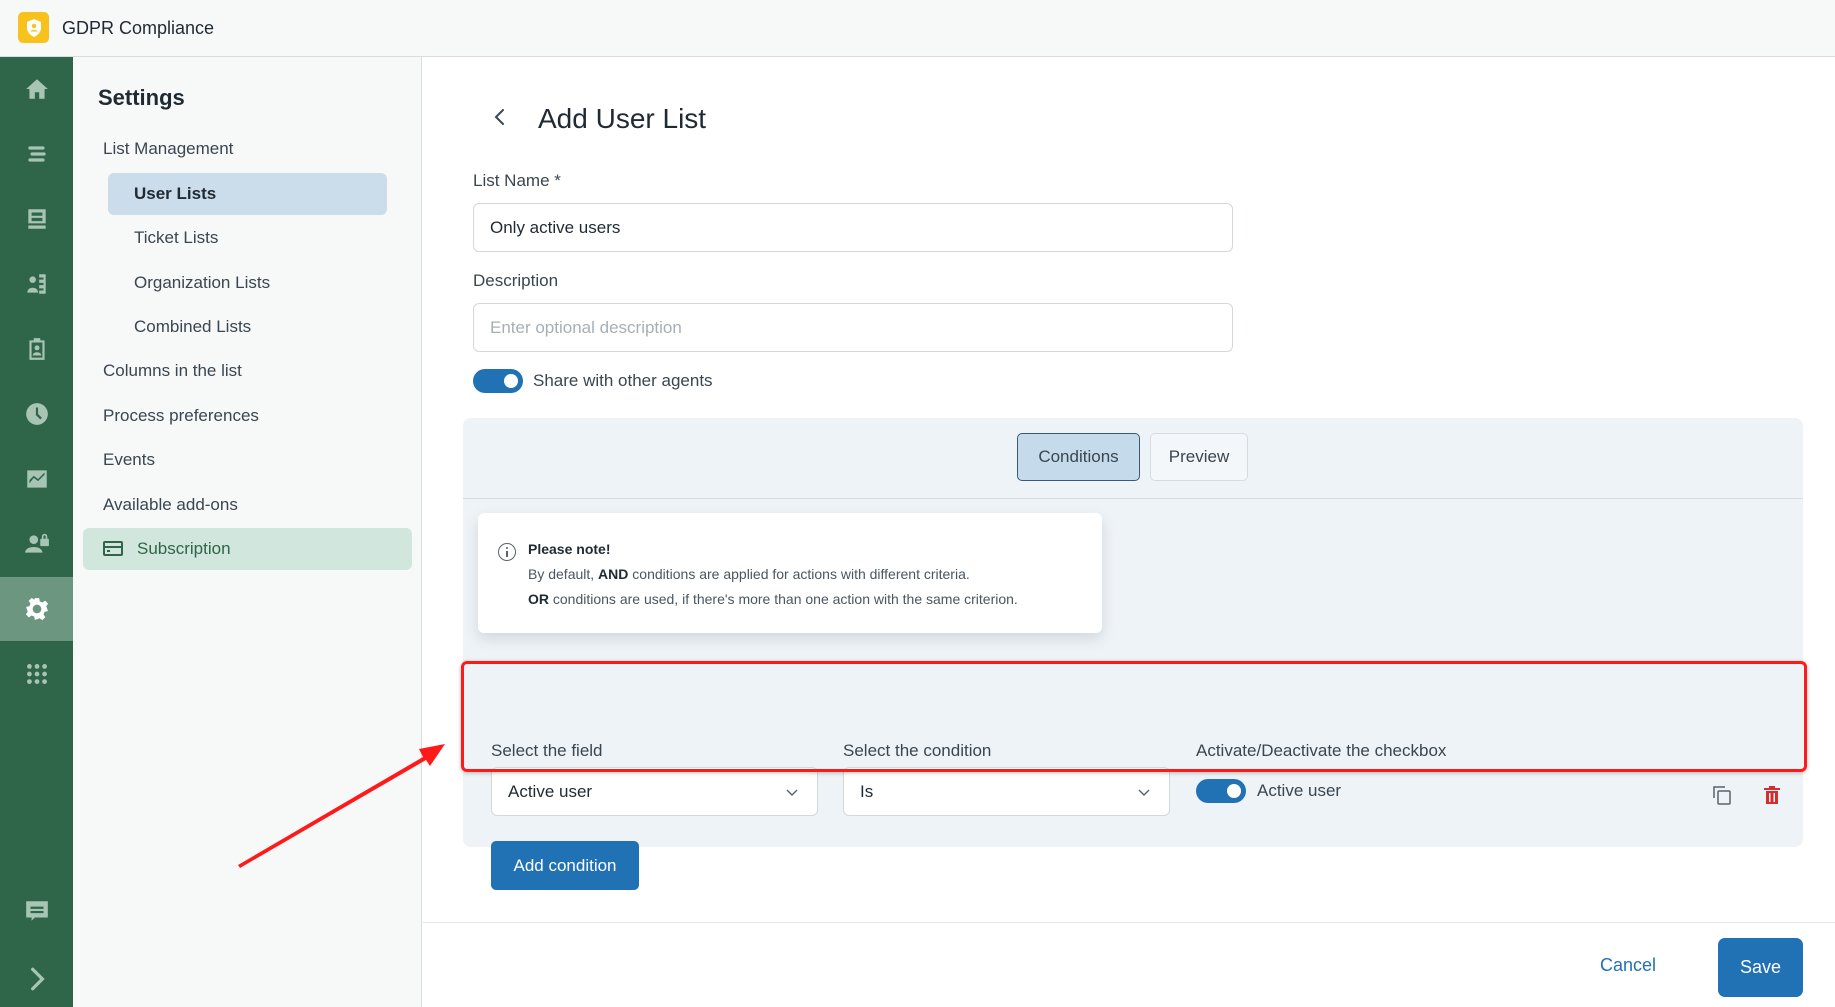 This screenshot has height=1007, width=1835. What do you see at coordinates (176, 238) in the screenshot?
I see `menu-item-ticket-lists: Ticket Lists` at bounding box center [176, 238].